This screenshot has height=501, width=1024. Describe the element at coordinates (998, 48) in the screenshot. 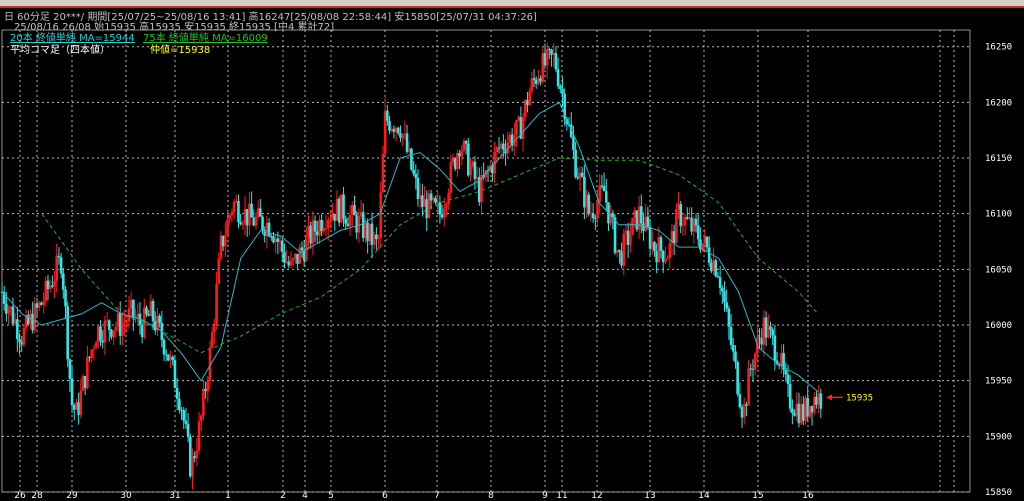

I see `y-tick-label: 16250` at that location.